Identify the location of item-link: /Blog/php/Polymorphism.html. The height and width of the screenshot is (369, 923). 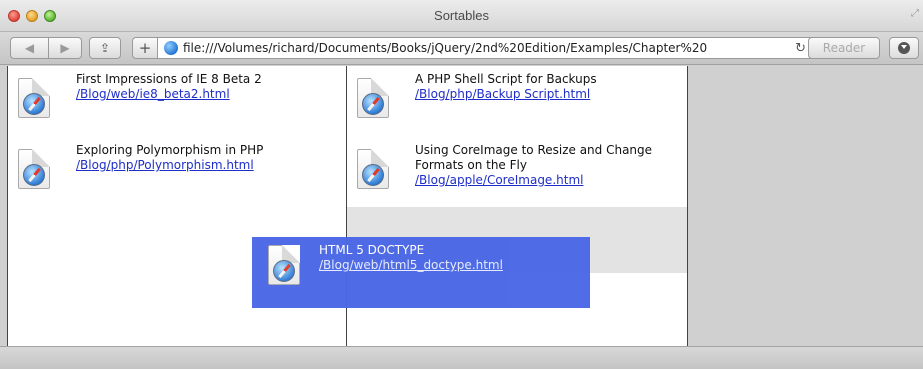
(206, 165).